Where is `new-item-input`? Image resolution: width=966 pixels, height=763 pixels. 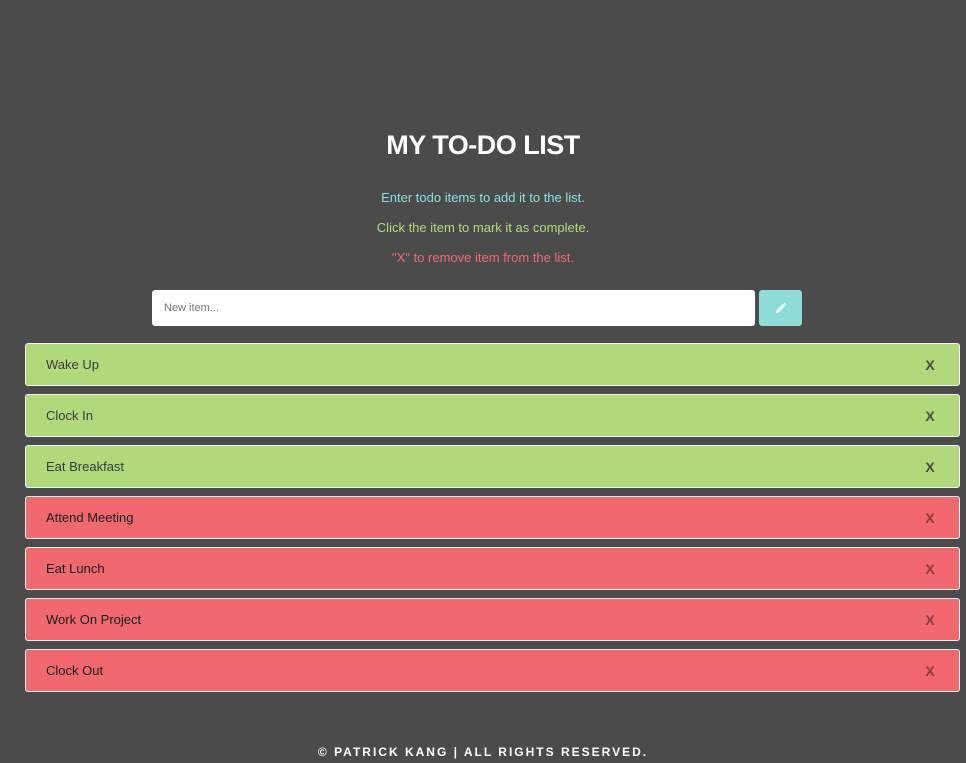
new-item-input is located at coordinates (453, 308).